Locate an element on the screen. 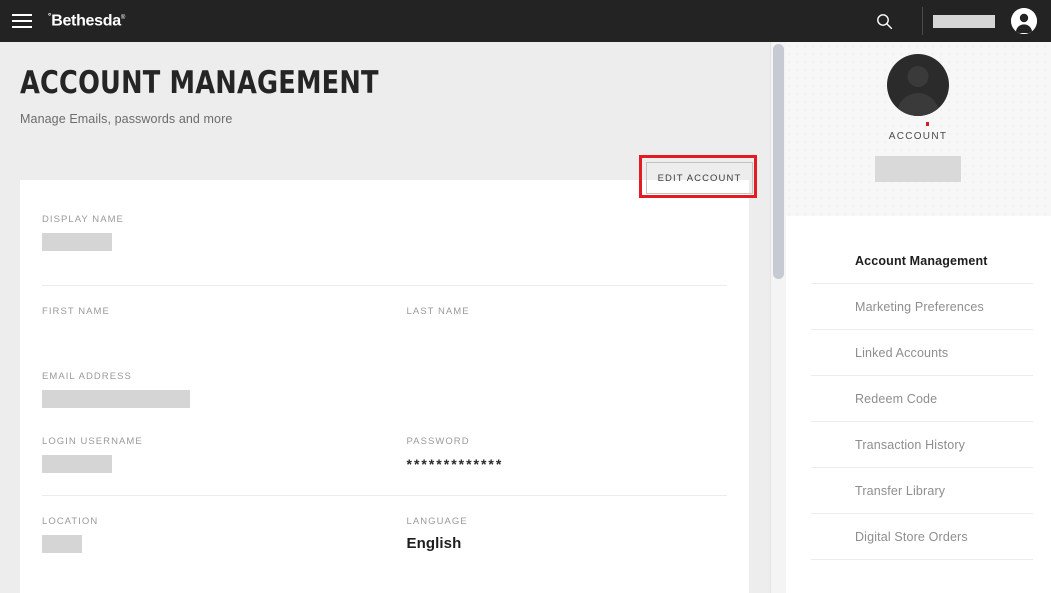 The width and height of the screenshot is (1051, 593). field-label-password: PASSWORD is located at coordinates (438, 441).